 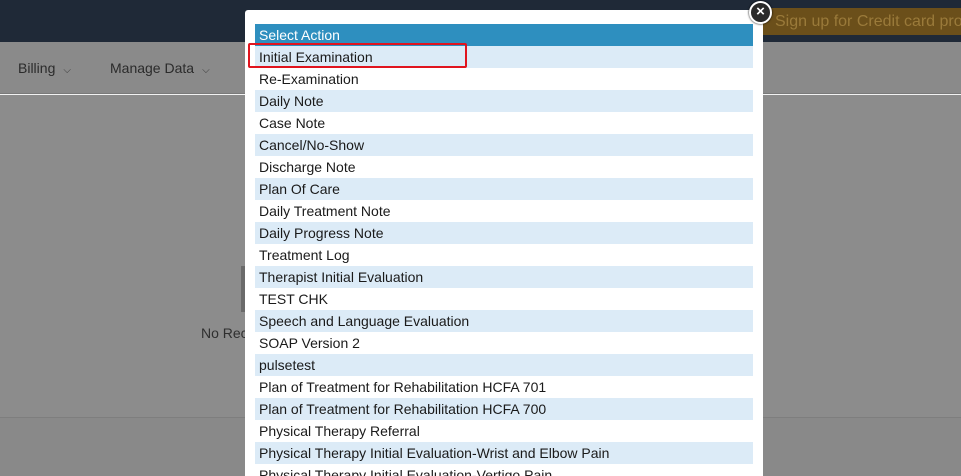 I want to click on action-item: pulsetest, so click(x=504, y=365).